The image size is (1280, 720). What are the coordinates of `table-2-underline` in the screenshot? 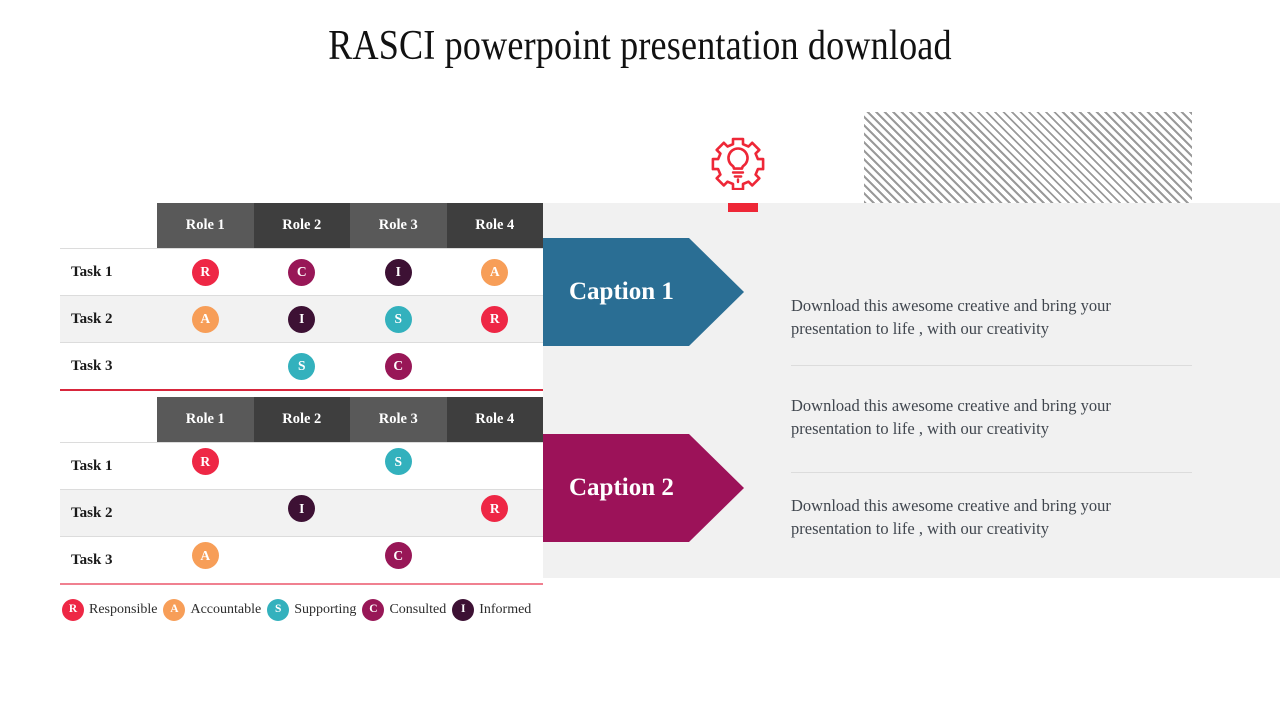 It's located at (301, 584).